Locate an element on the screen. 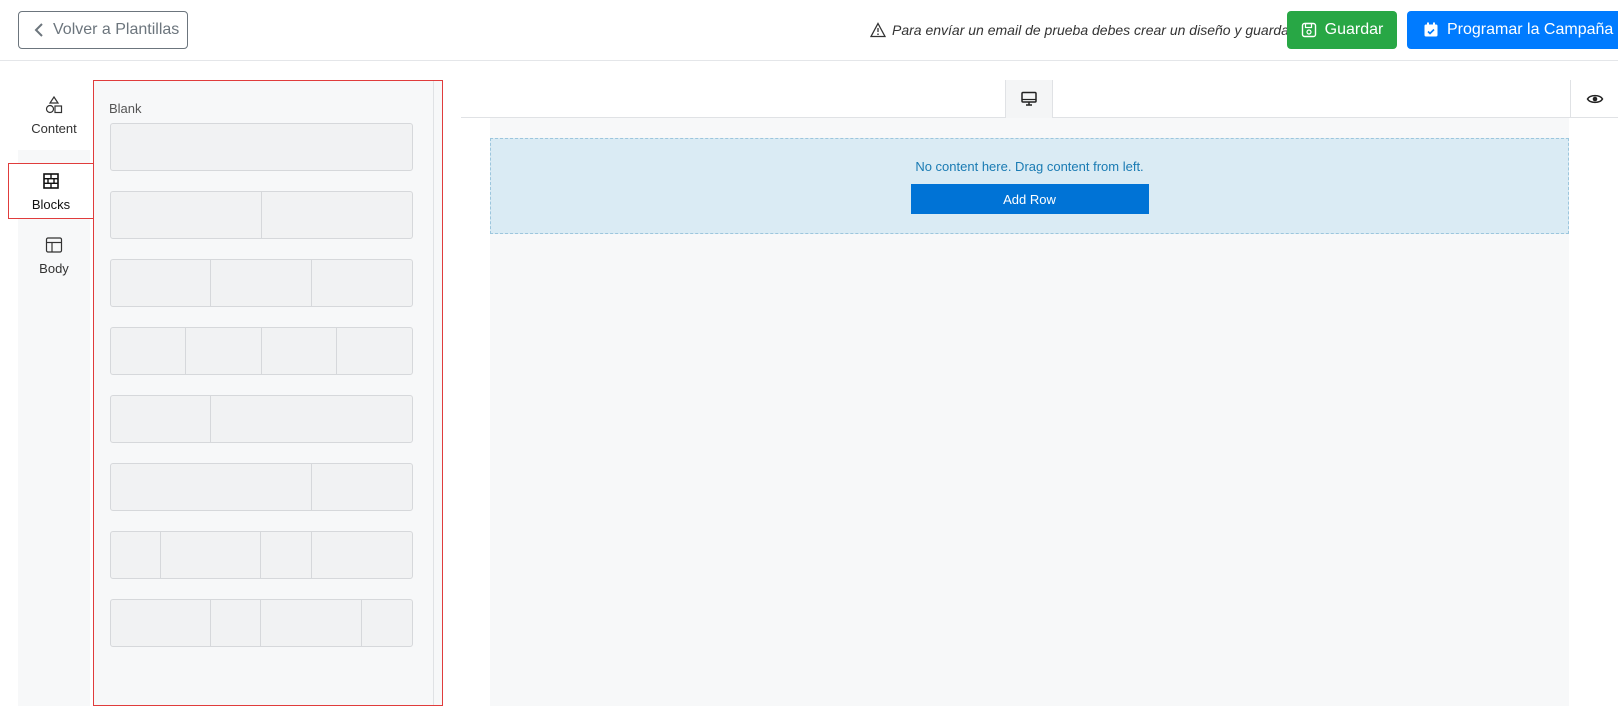  eye-icon is located at coordinates (1594, 99).